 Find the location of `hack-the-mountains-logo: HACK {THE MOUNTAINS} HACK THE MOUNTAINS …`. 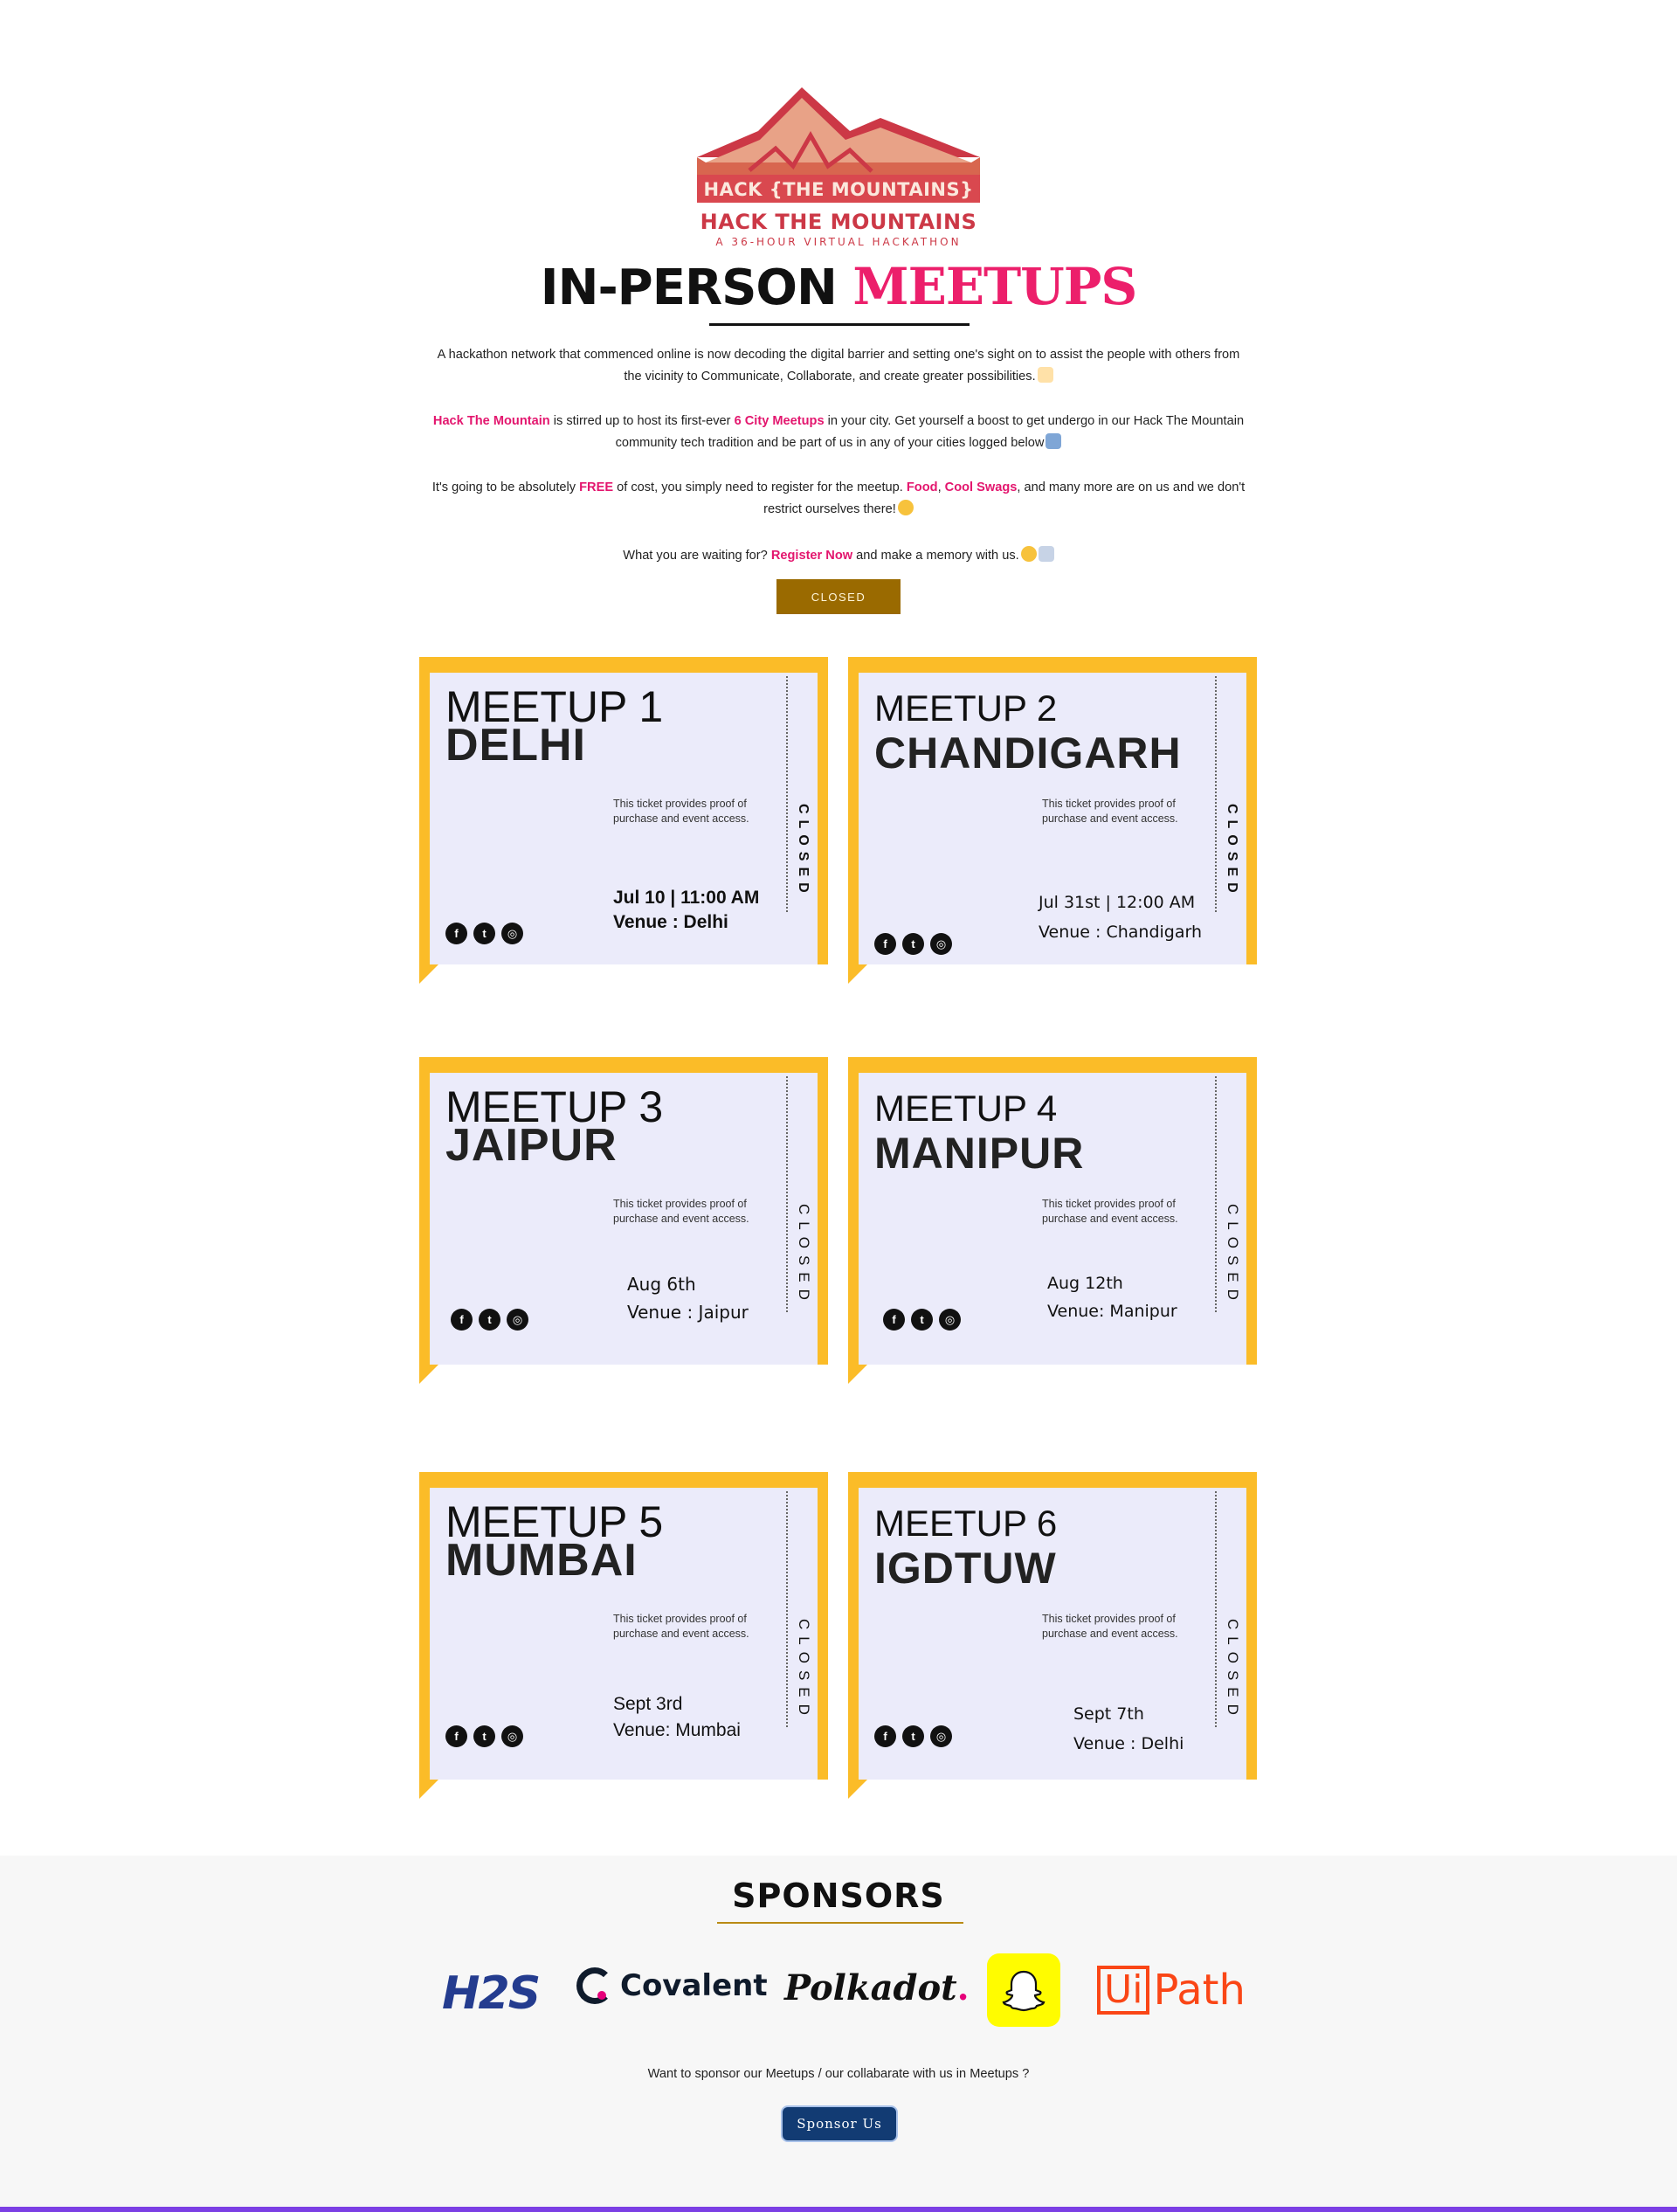

hack-the-mountains-logo: HACK {THE MOUNTAINS} HACK THE MOUNTAINS … is located at coordinates (838, 170).